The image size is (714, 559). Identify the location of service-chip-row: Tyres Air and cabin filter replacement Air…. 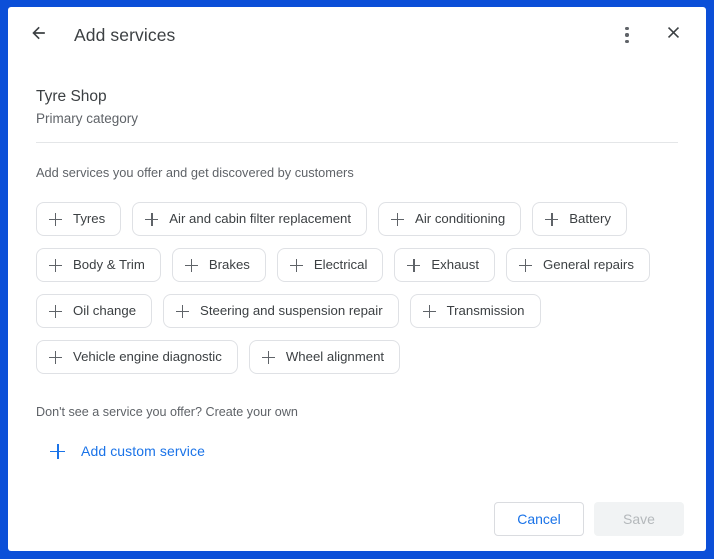
(357, 219).